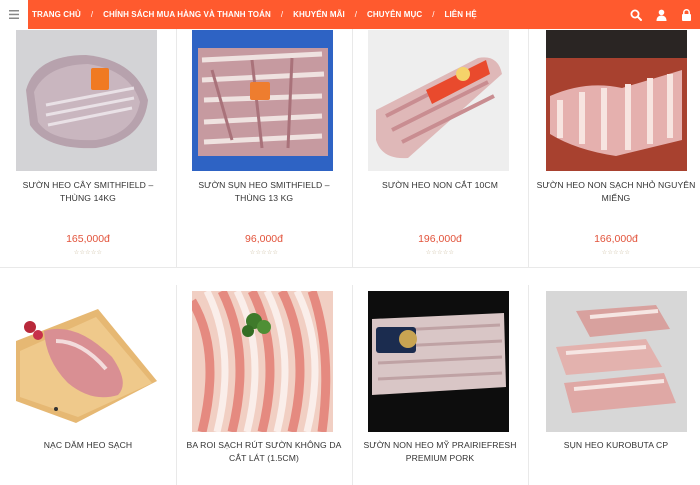  What do you see at coordinates (616, 445) in the screenshot?
I see `product-name: SỤN HEO KUROBUTA CP` at bounding box center [616, 445].